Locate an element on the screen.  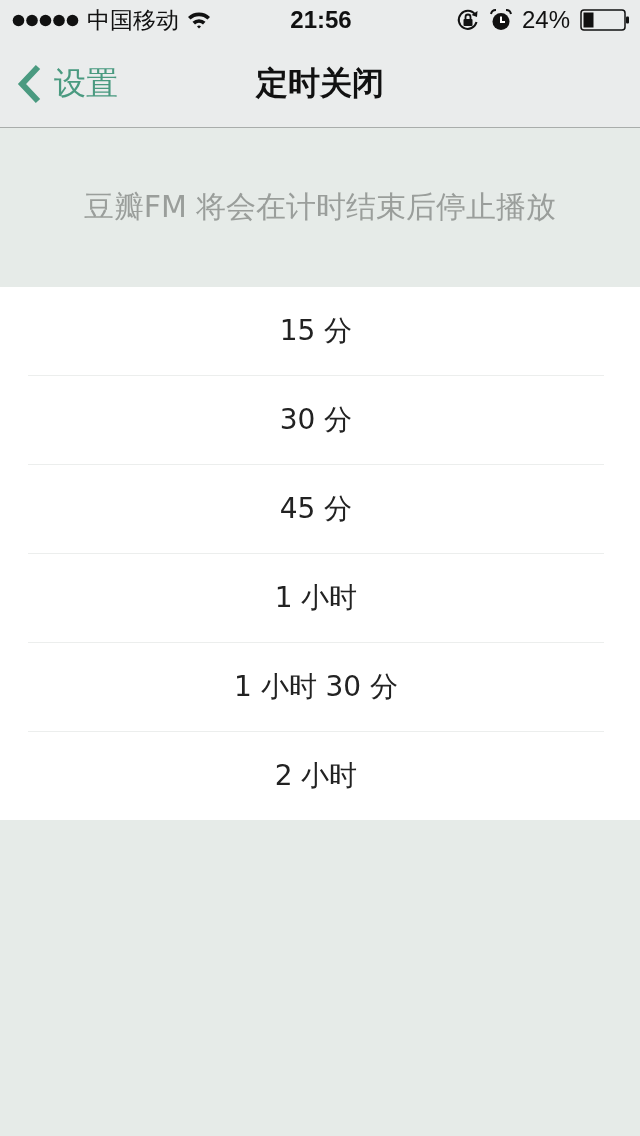
timer-option: 1 小时 30 分 is located at coordinates (316, 687).